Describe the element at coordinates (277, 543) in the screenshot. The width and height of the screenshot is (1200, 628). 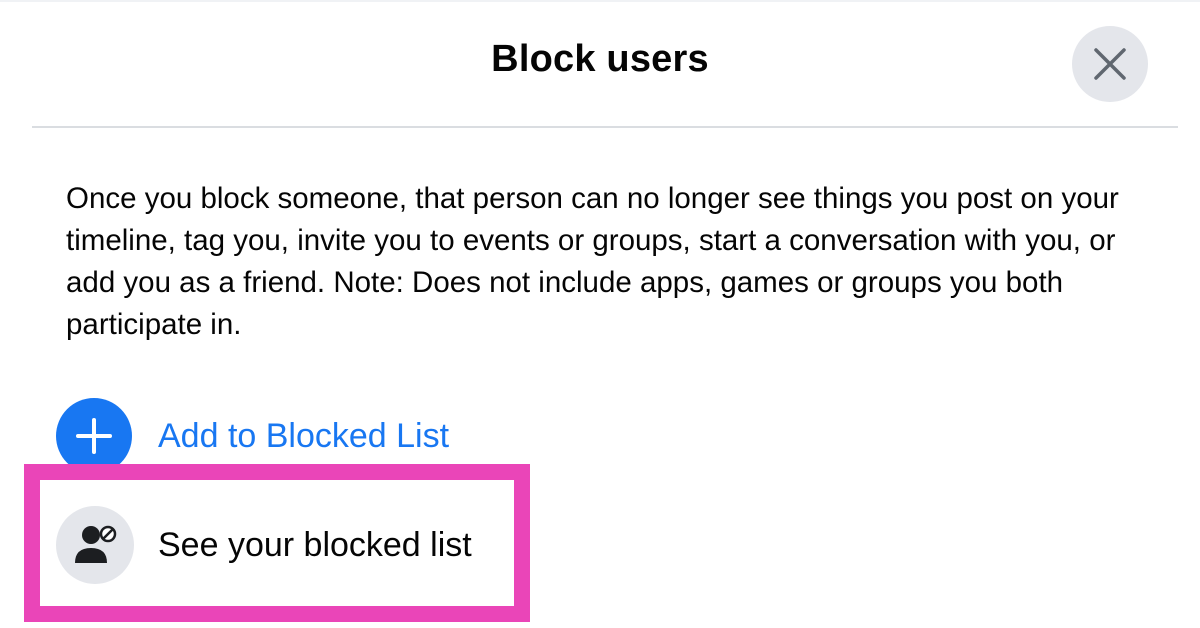
I see `highlight-box` at that location.